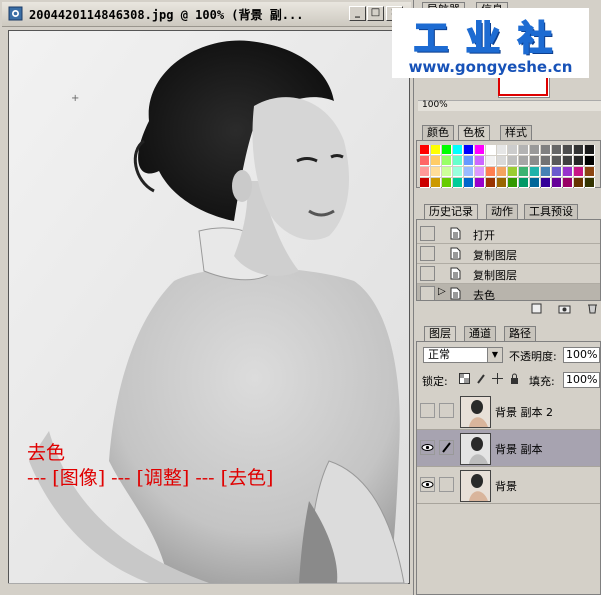 Image resolution: width=601 pixels, height=595 pixels. I want to click on lock-image-brush-icon, so click(481, 378).